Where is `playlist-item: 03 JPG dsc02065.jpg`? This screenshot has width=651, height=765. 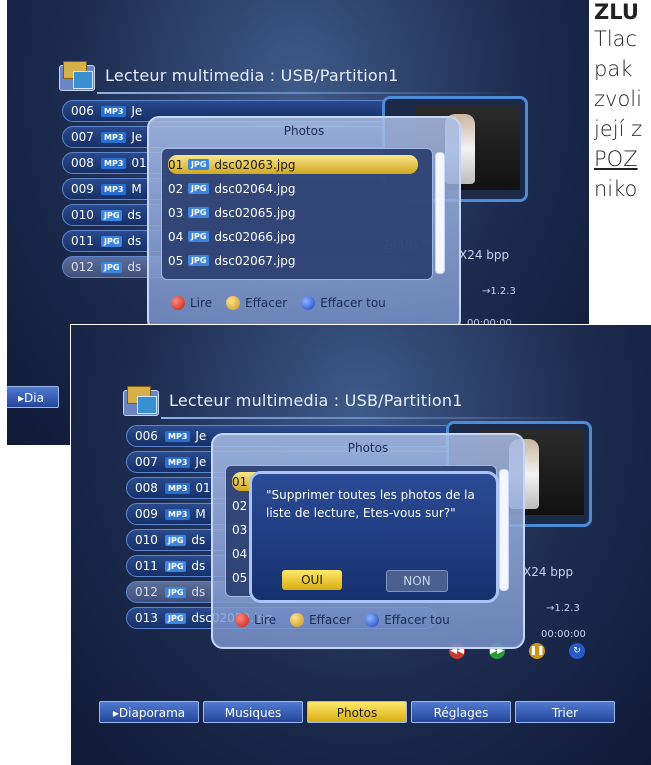 playlist-item: 03 JPG dsc02065.jpg is located at coordinates (293, 212).